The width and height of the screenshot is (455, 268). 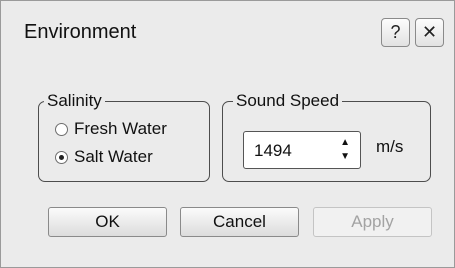 I want to click on spin-up-icon: ▲, so click(x=345, y=143).